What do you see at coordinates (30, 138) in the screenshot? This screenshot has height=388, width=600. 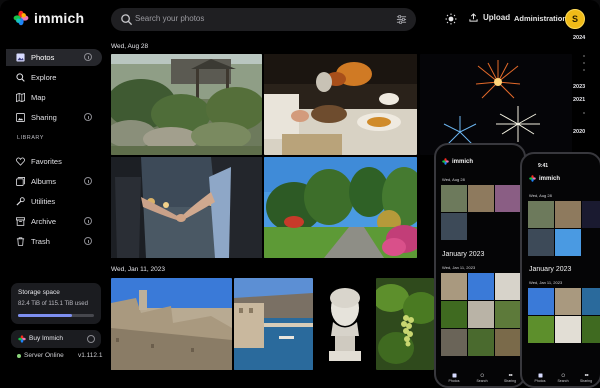 I see `library-section-label: LIBRARY` at bounding box center [30, 138].